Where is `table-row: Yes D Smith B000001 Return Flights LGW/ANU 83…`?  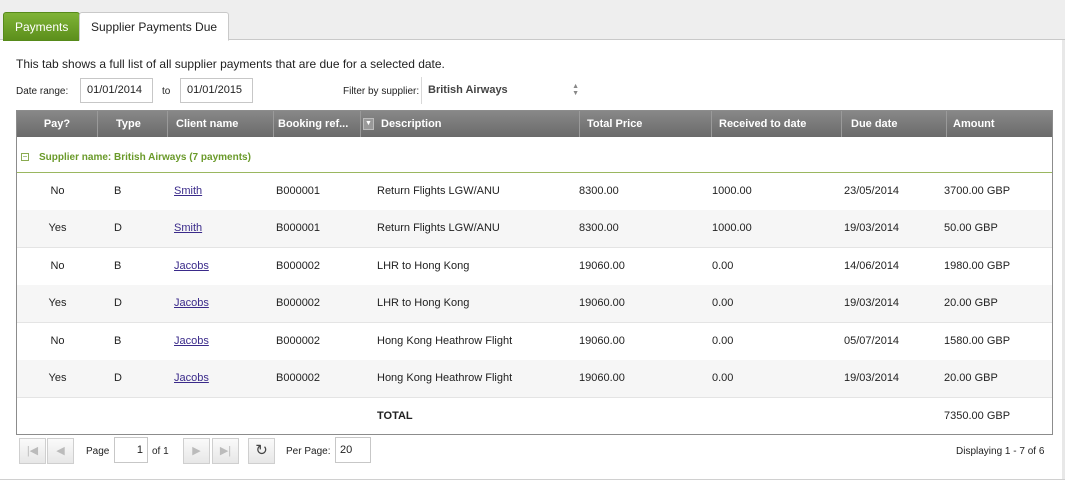 table-row: Yes D Smith B000001 Return Flights LGW/ANU 83… is located at coordinates (534, 229).